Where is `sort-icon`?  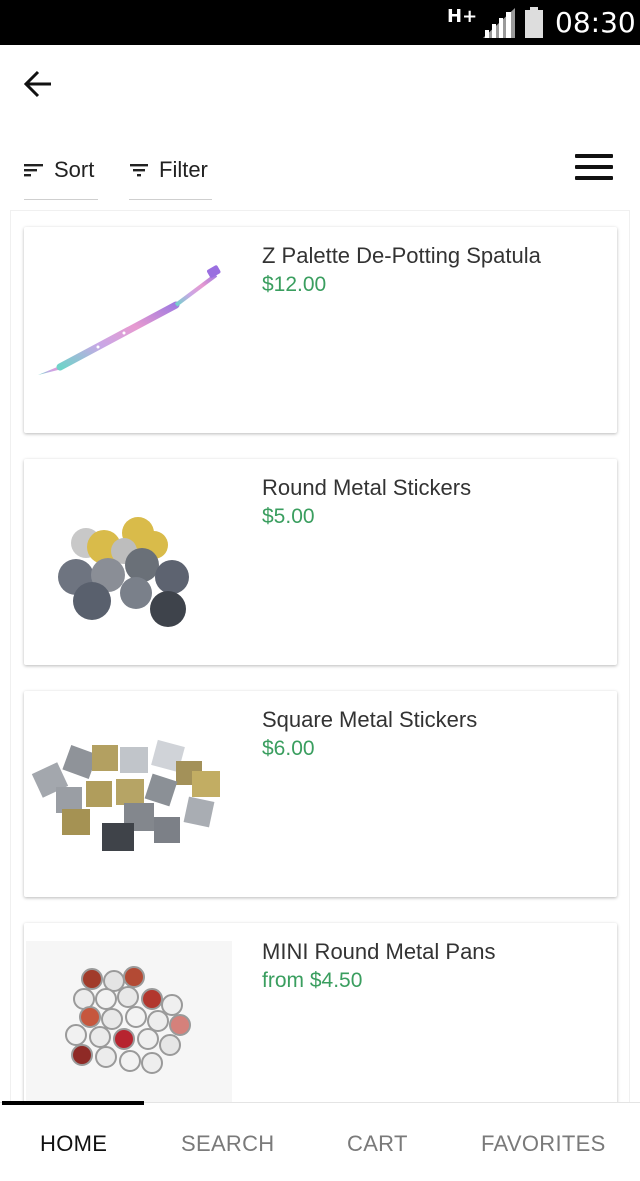 sort-icon is located at coordinates (33, 169).